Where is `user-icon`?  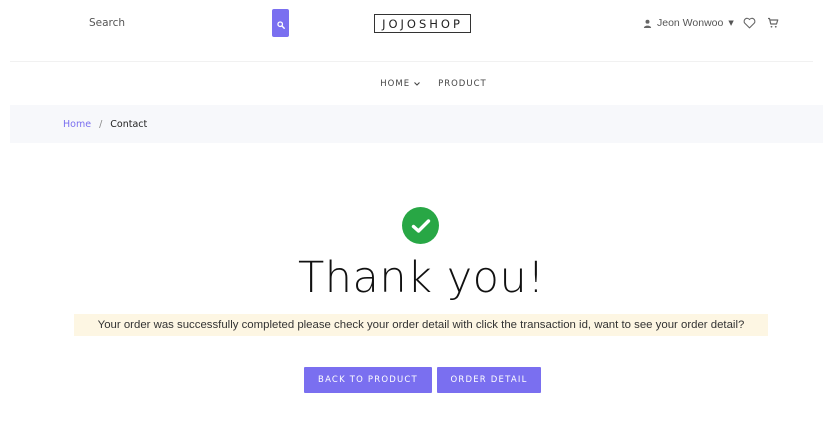 user-icon is located at coordinates (647, 23).